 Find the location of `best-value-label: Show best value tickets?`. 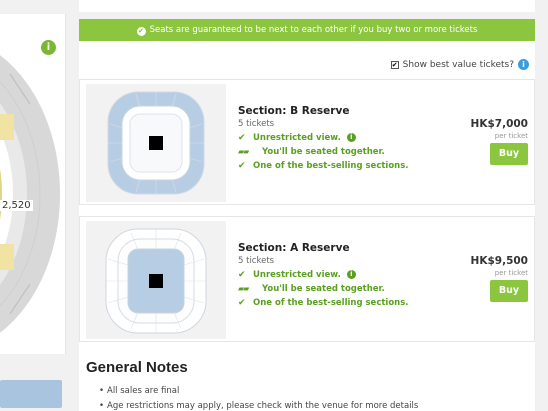

best-value-label: Show best value tickets? is located at coordinates (458, 65).